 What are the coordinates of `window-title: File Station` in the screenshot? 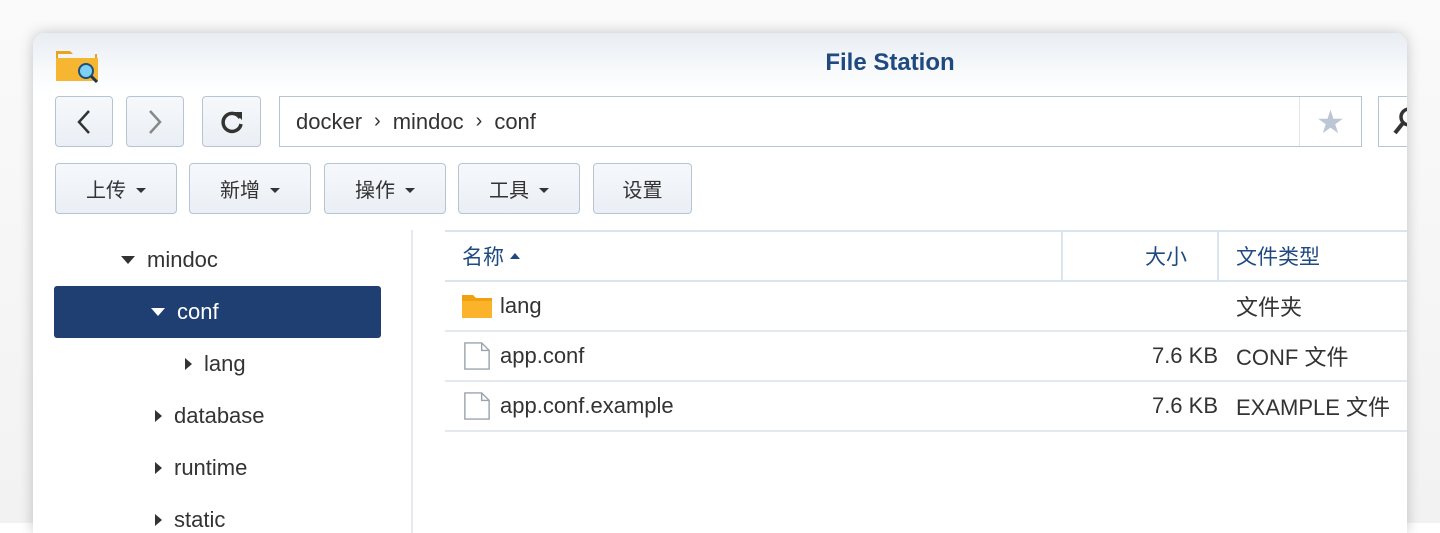 It's located at (890, 62).